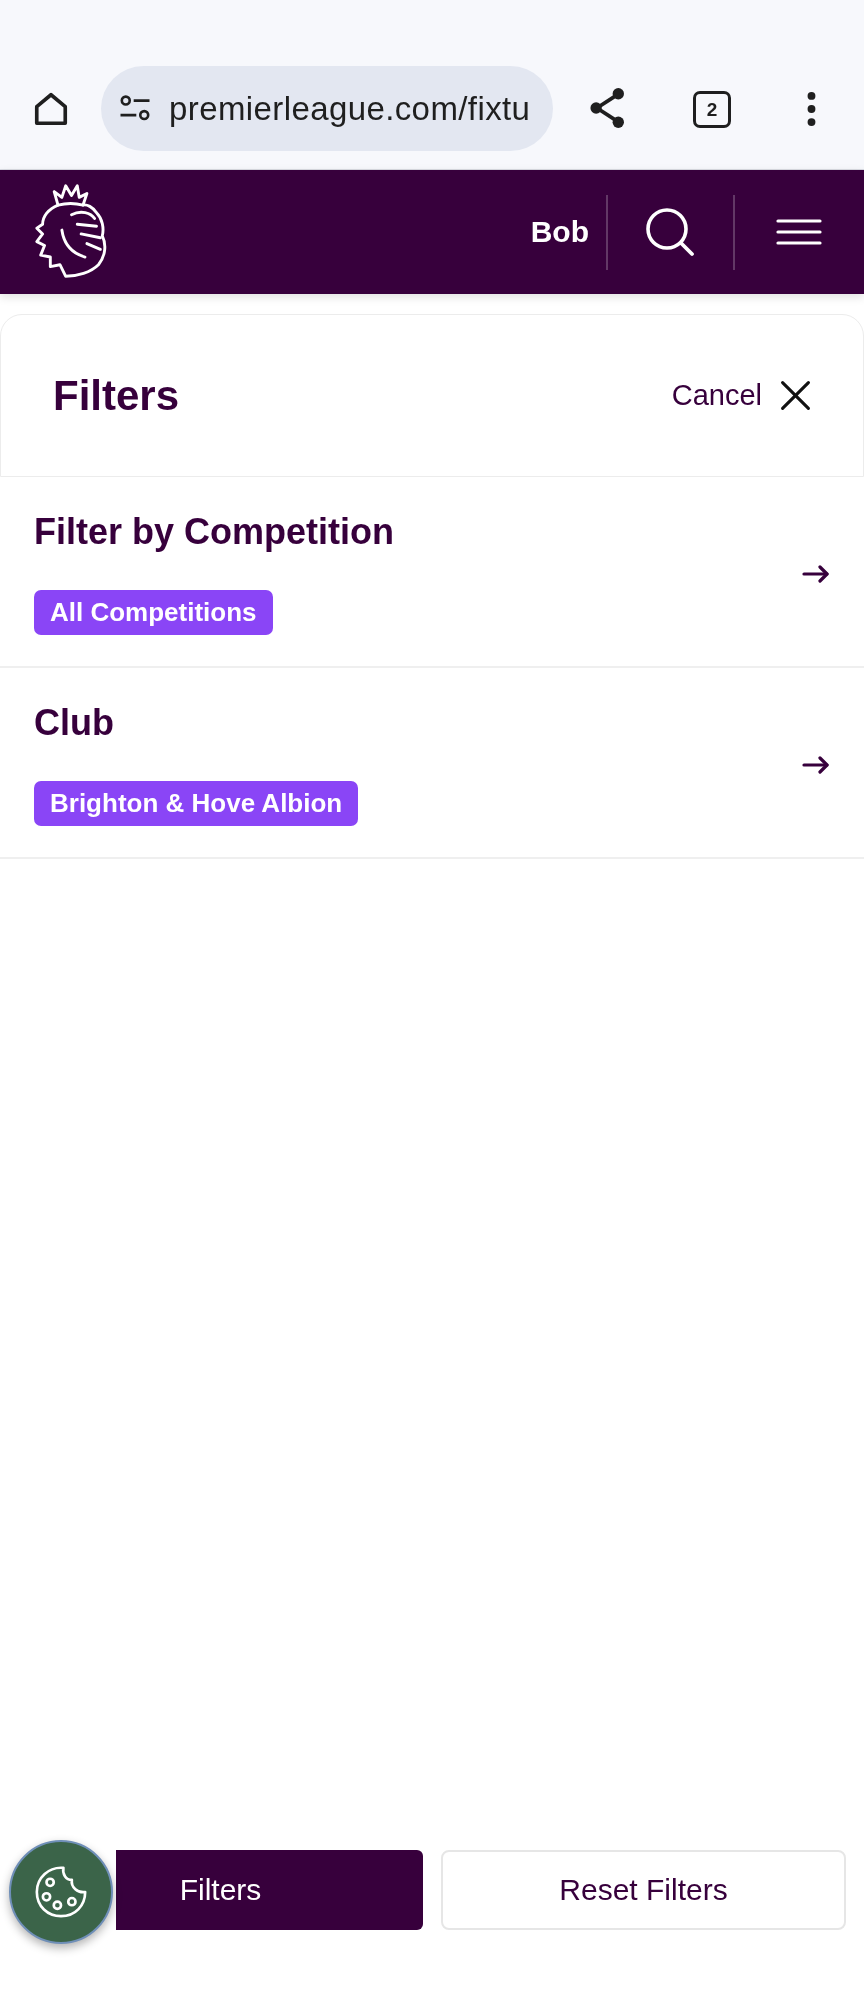 The height and width of the screenshot is (2016, 864). I want to click on account-link: Bob, so click(559, 232).